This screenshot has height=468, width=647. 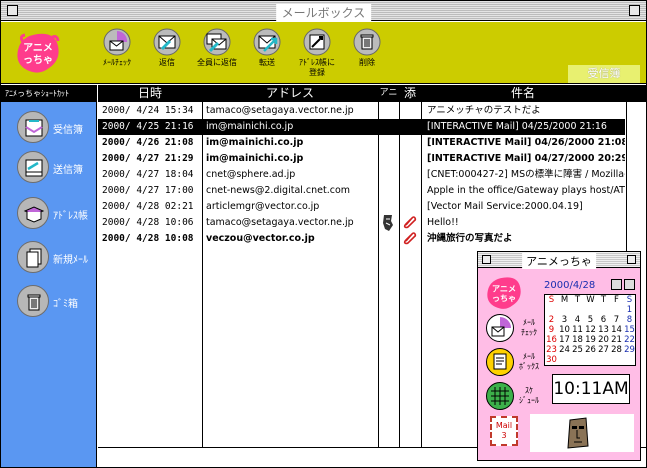 What do you see at coordinates (523, 93) in the screenshot?
I see `column-header-subject: 件名` at bounding box center [523, 93].